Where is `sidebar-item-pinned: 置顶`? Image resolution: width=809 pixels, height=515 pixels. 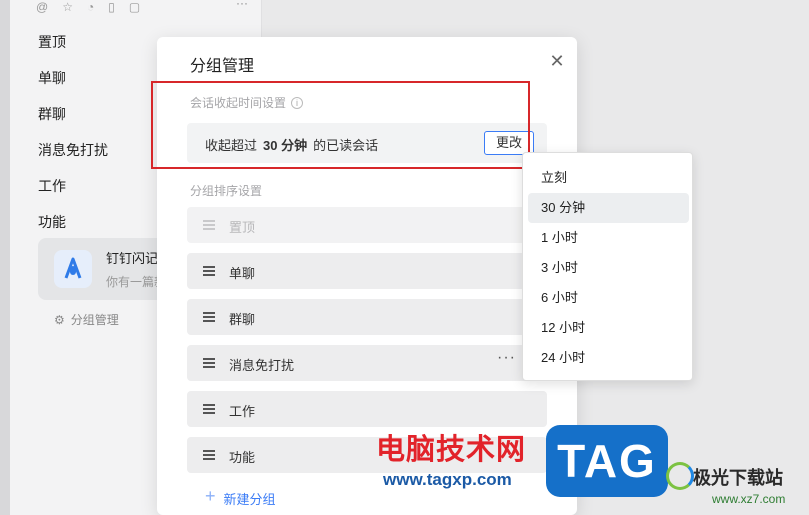
sidebar-item-pinned: 置顶 is located at coordinates (52, 42).